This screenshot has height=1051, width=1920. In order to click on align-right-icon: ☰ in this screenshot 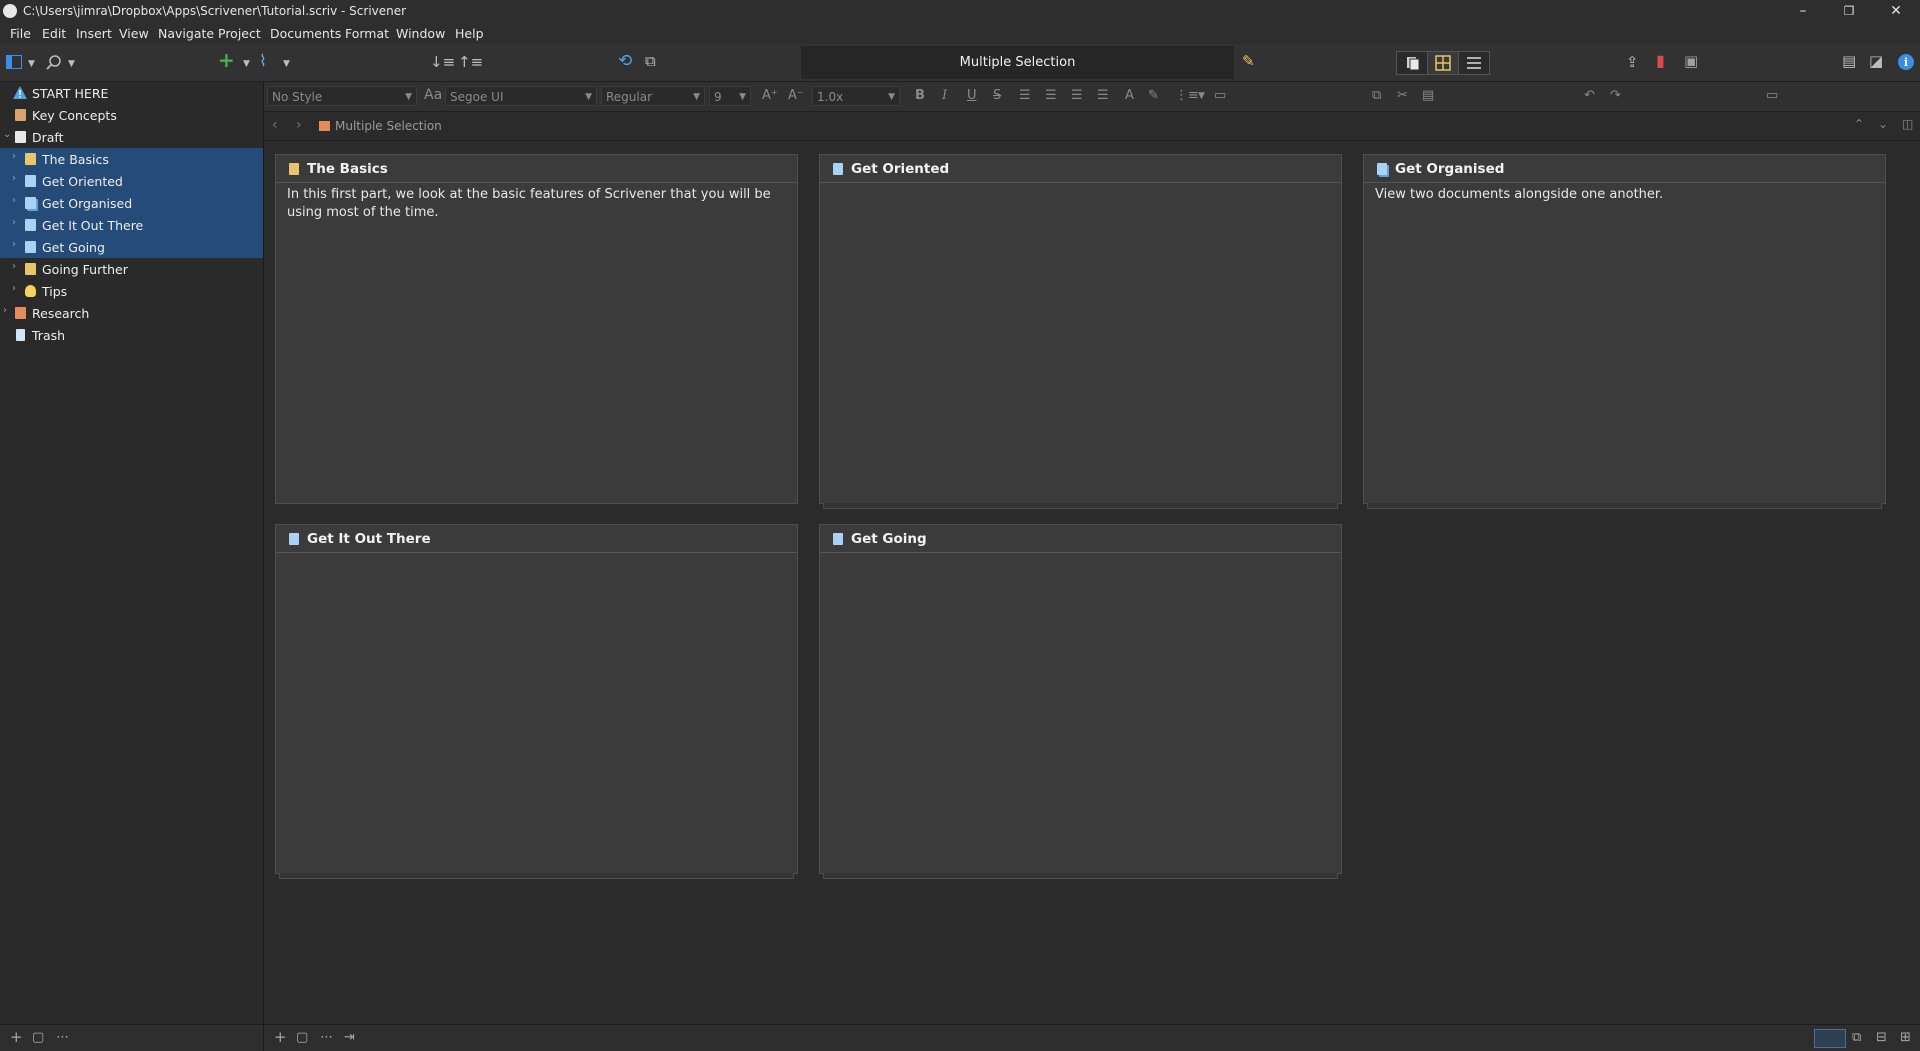, I will do `click(1103, 95)`.